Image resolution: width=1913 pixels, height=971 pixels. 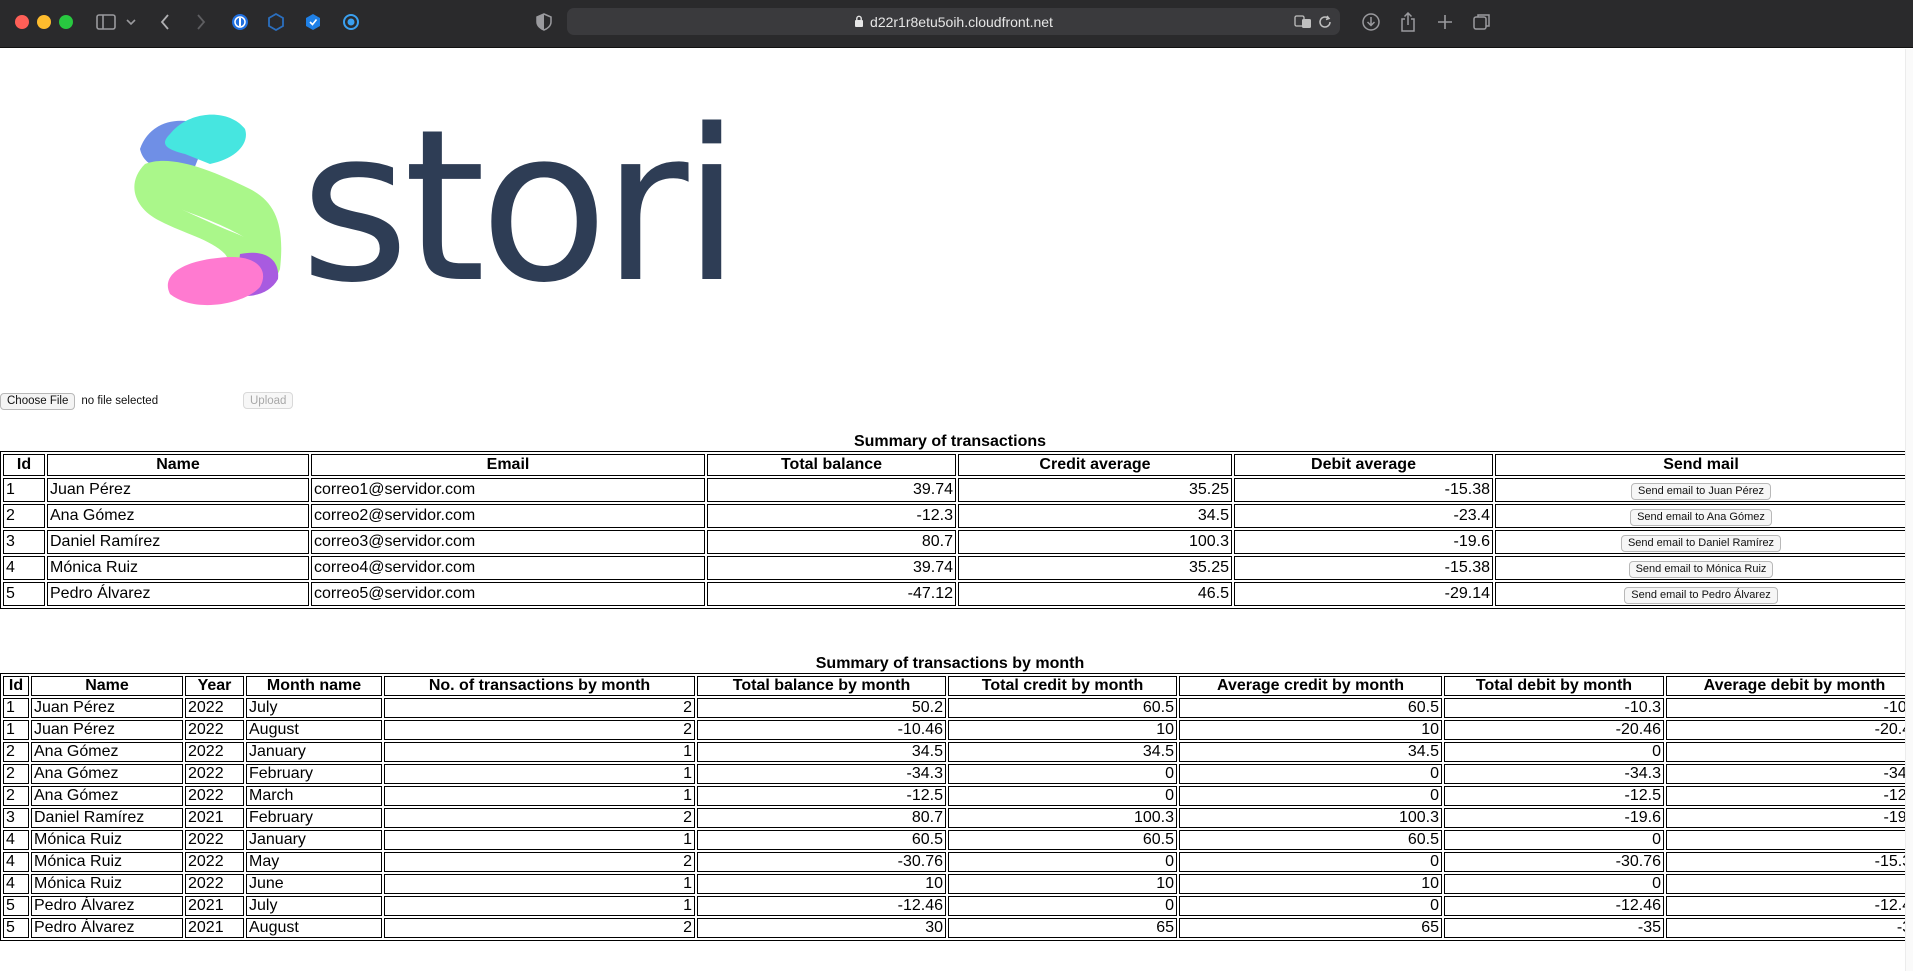 I want to click on monthly-column-header: Average credit by month, so click(x=1310, y=686).